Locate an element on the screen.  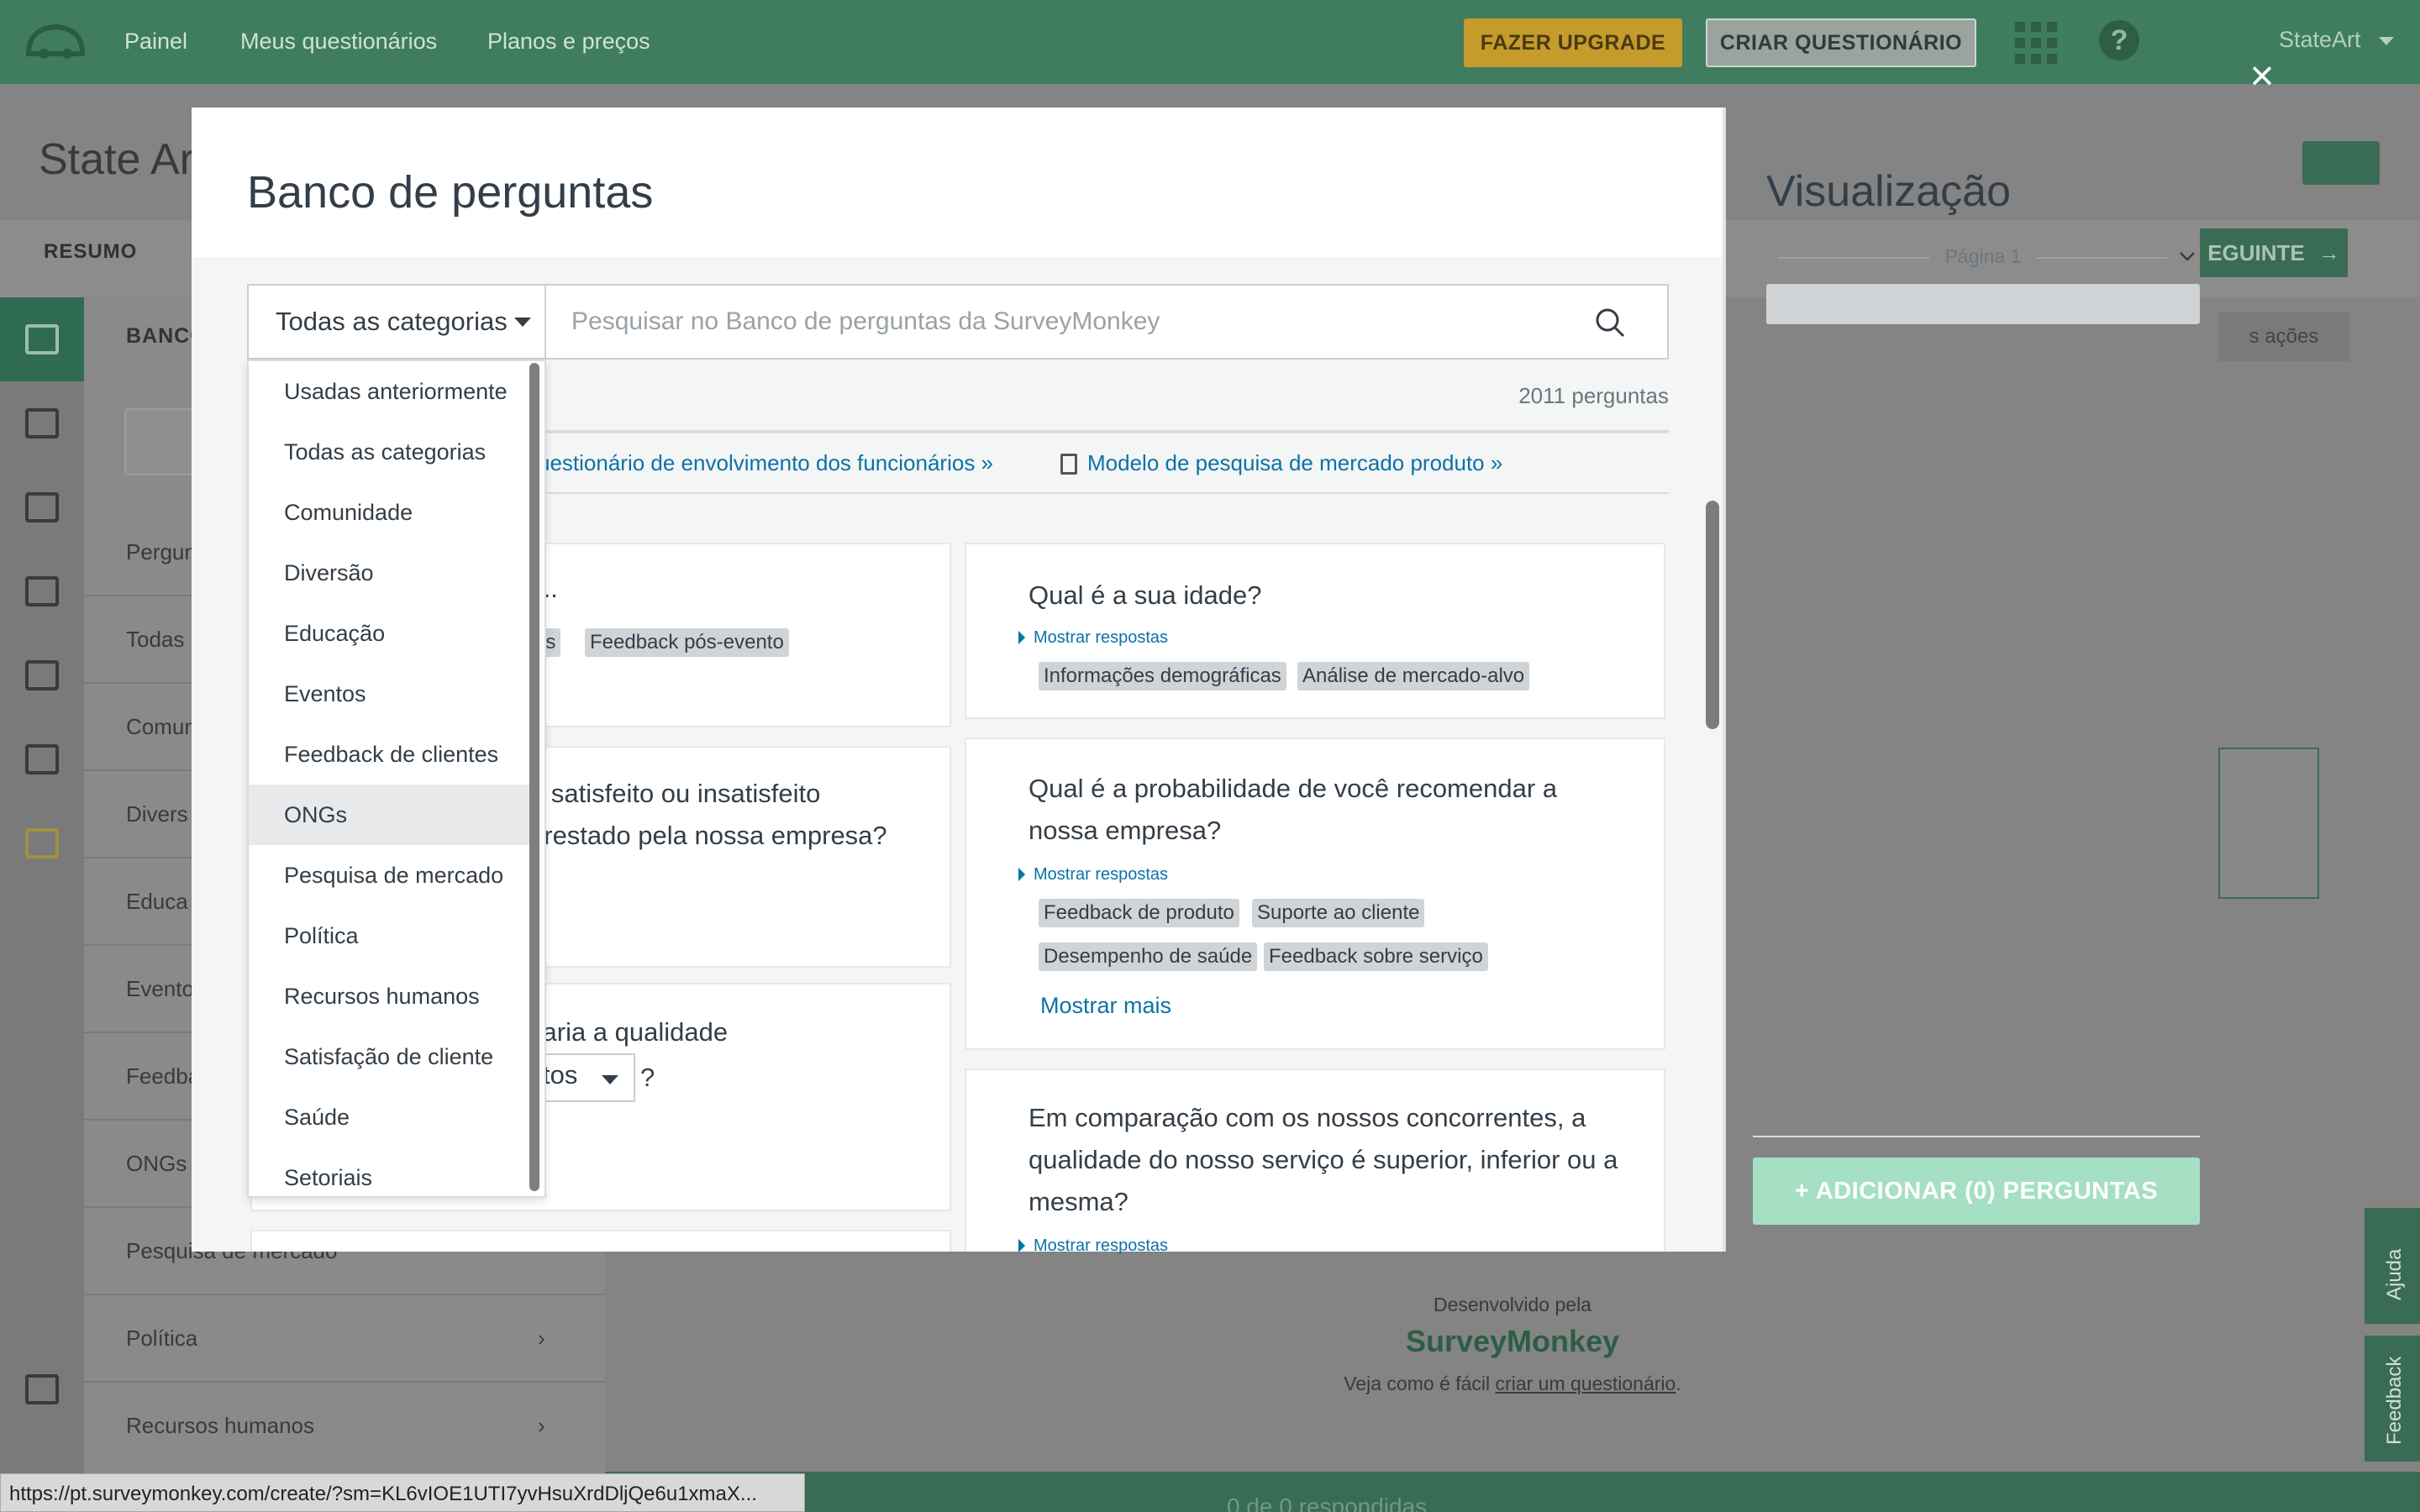
caret-down-icon is located at coordinates (522, 322).